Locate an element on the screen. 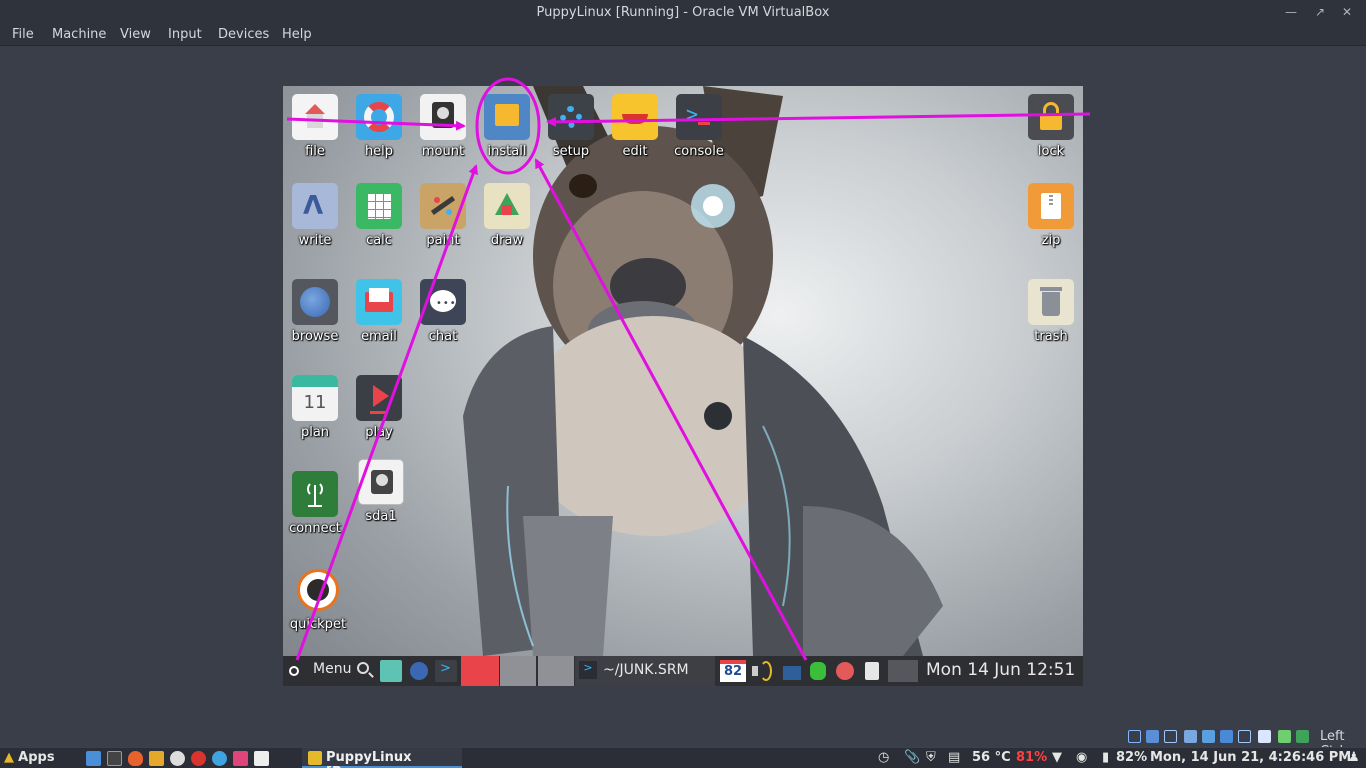 This screenshot has height=768, width=1366. desktop-draw-label: draw is located at coordinates (507, 240).